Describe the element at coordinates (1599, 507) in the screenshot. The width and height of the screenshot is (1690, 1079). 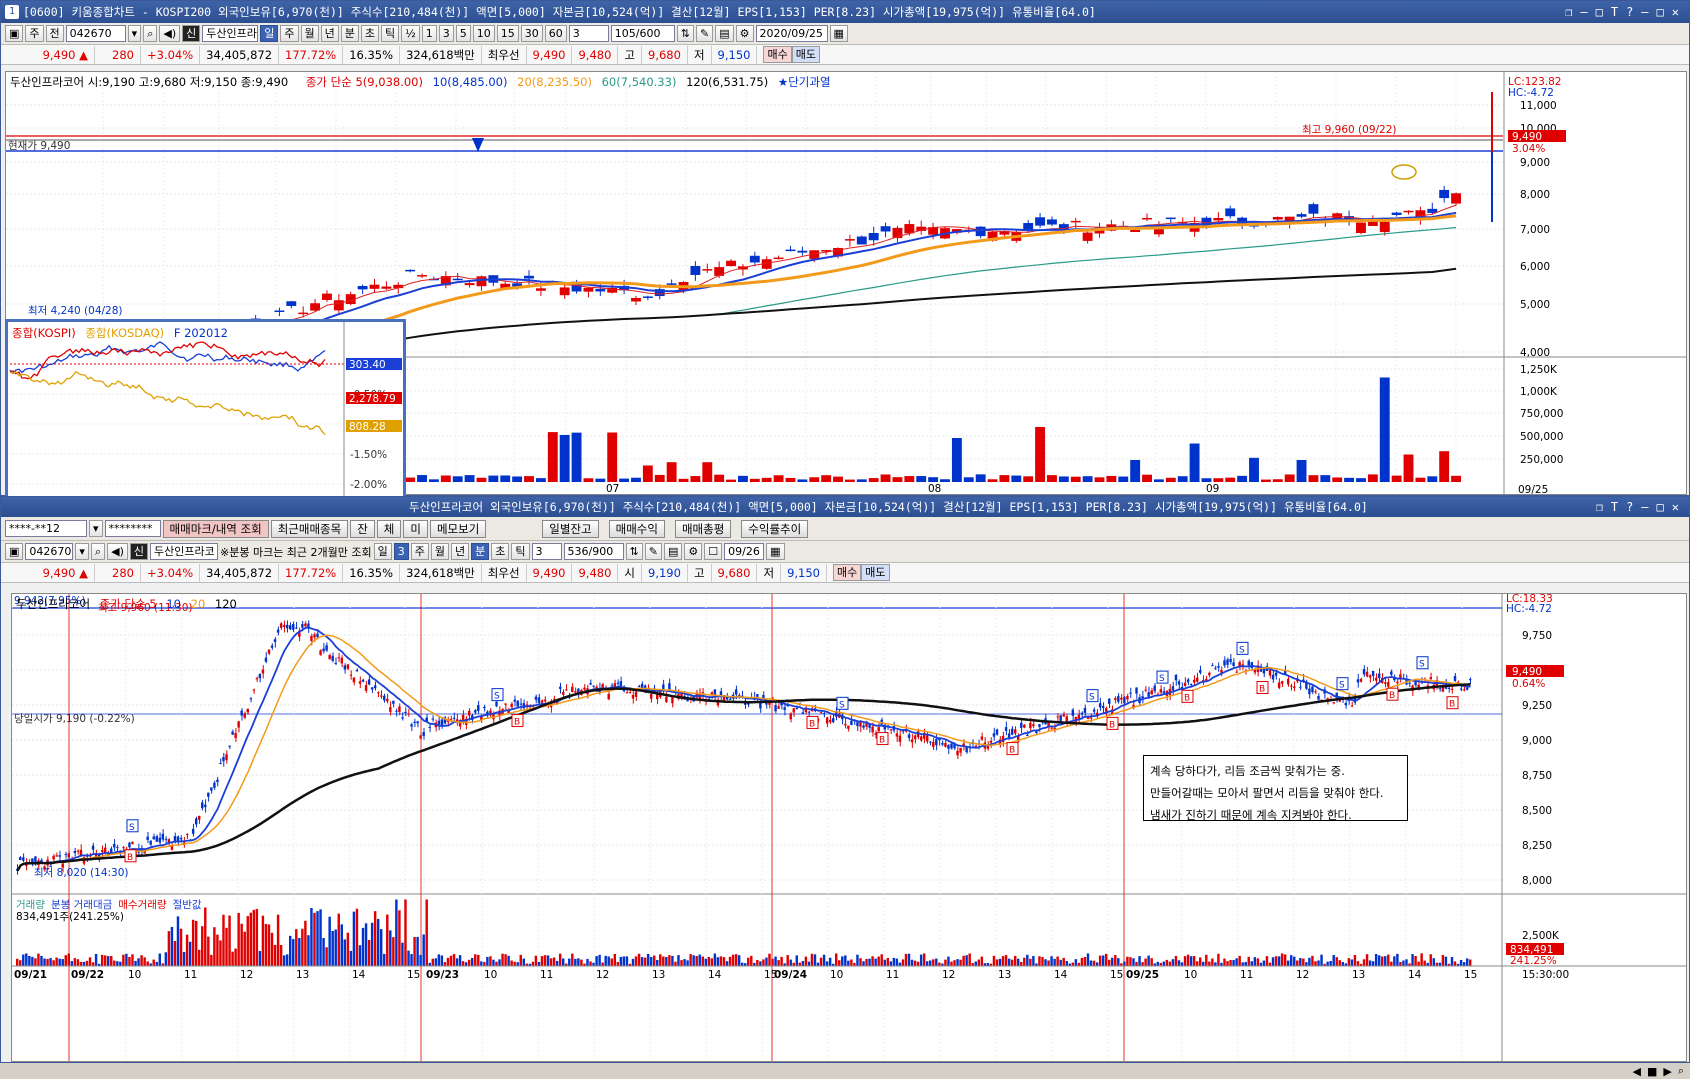
I see `restore2-icon: ❐` at that location.